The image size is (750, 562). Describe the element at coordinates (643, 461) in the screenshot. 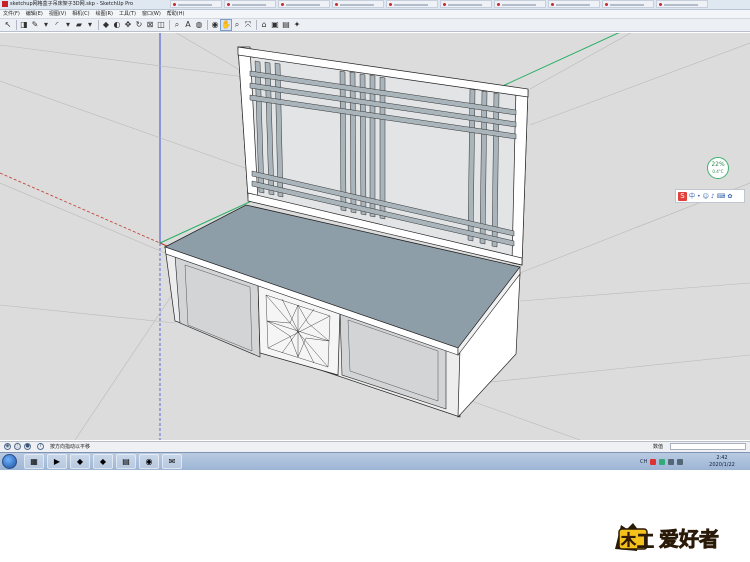

I see `input-language: CH` at that location.